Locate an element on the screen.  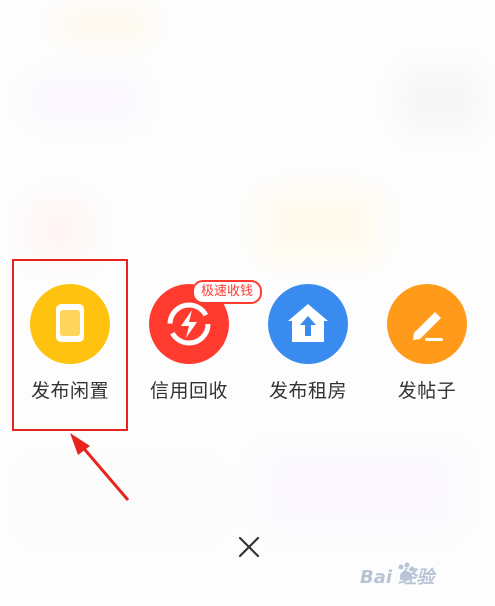
menu-item-label: 发帖子 is located at coordinates (427, 391).